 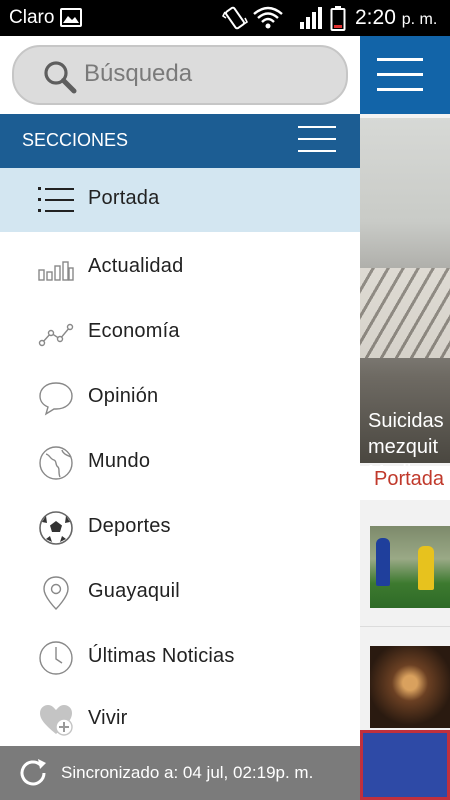 I want to click on menu-item-portada: Portada, so click(x=180, y=200).